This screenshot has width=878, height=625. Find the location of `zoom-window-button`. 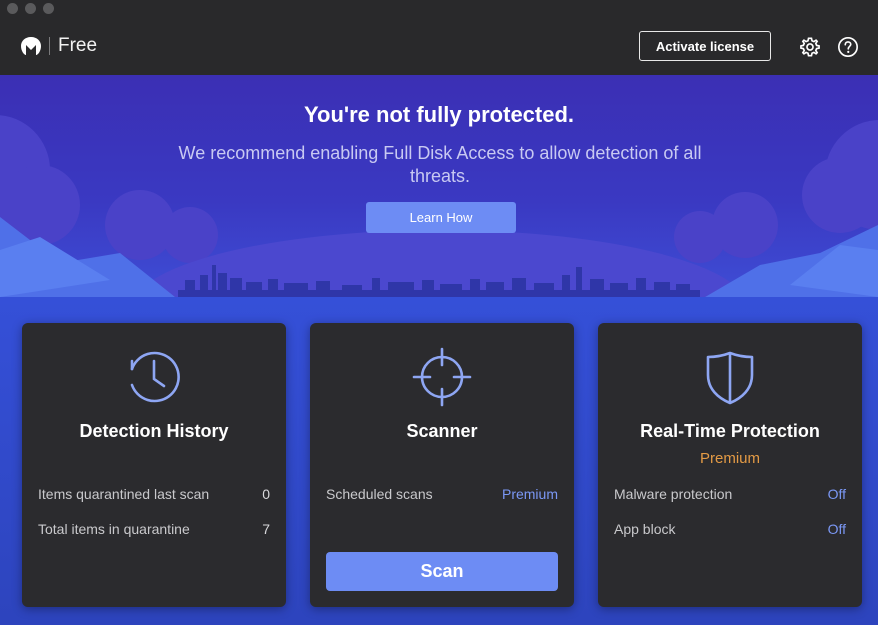

zoom-window-button is located at coordinates (48, 8).